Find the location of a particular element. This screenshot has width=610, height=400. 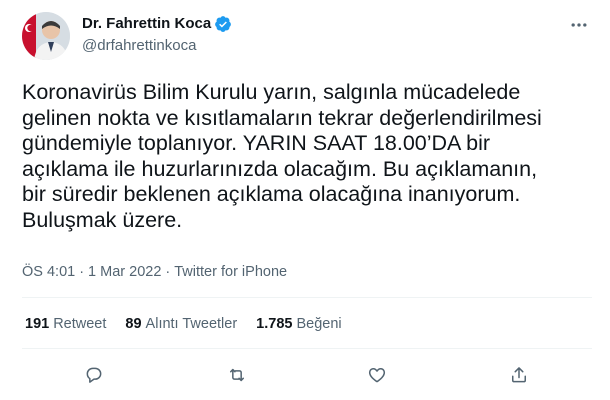

likes-label: Beğeni is located at coordinates (319, 324).